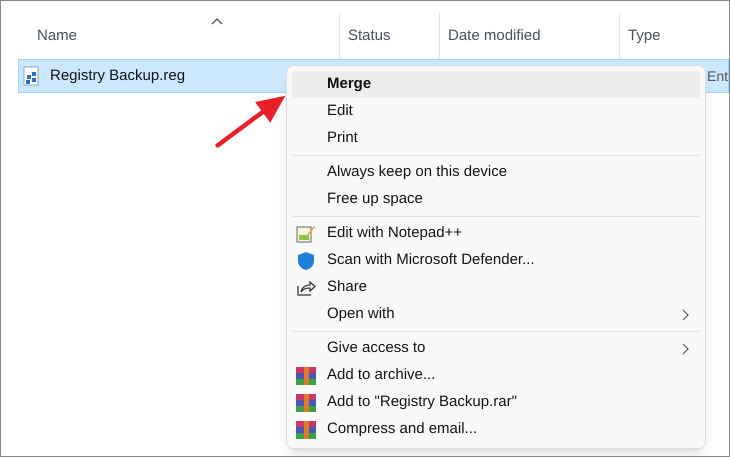 Image resolution: width=730 pixels, height=457 pixels. Describe the element at coordinates (118, 76) in the screenshot. I see `file-name: Registry Backup.reg` at that location.